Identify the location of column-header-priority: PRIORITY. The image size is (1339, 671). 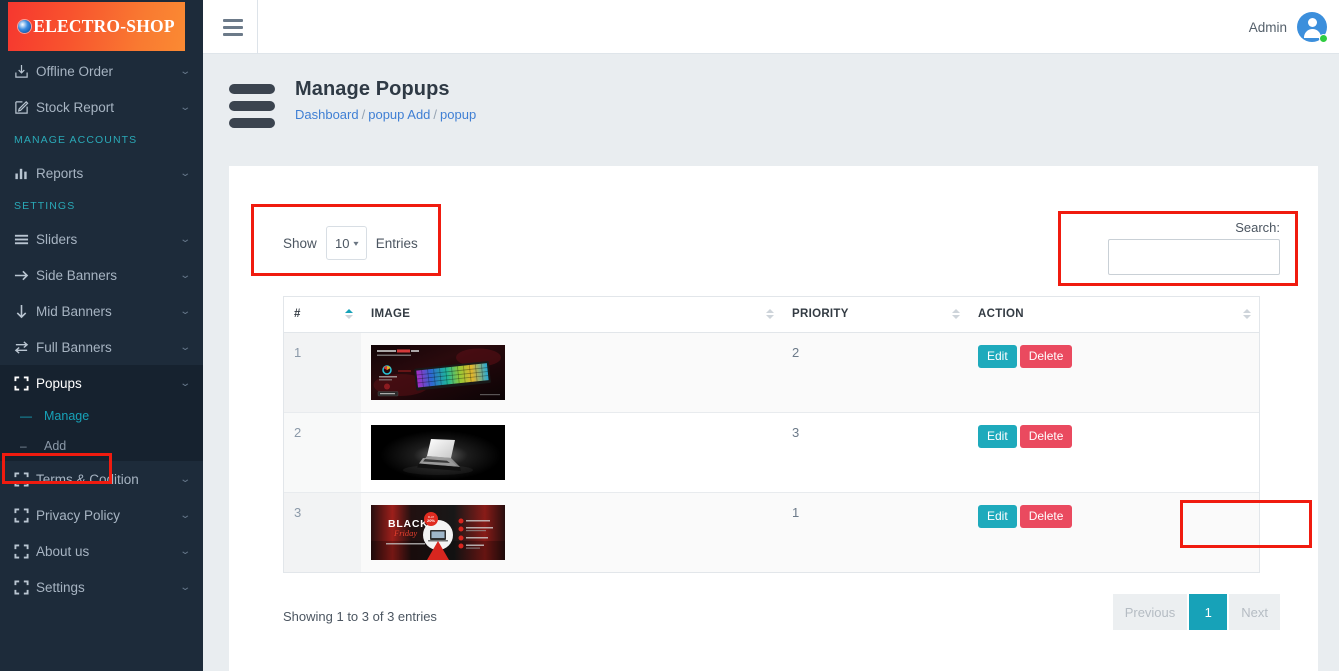
(875, 315).